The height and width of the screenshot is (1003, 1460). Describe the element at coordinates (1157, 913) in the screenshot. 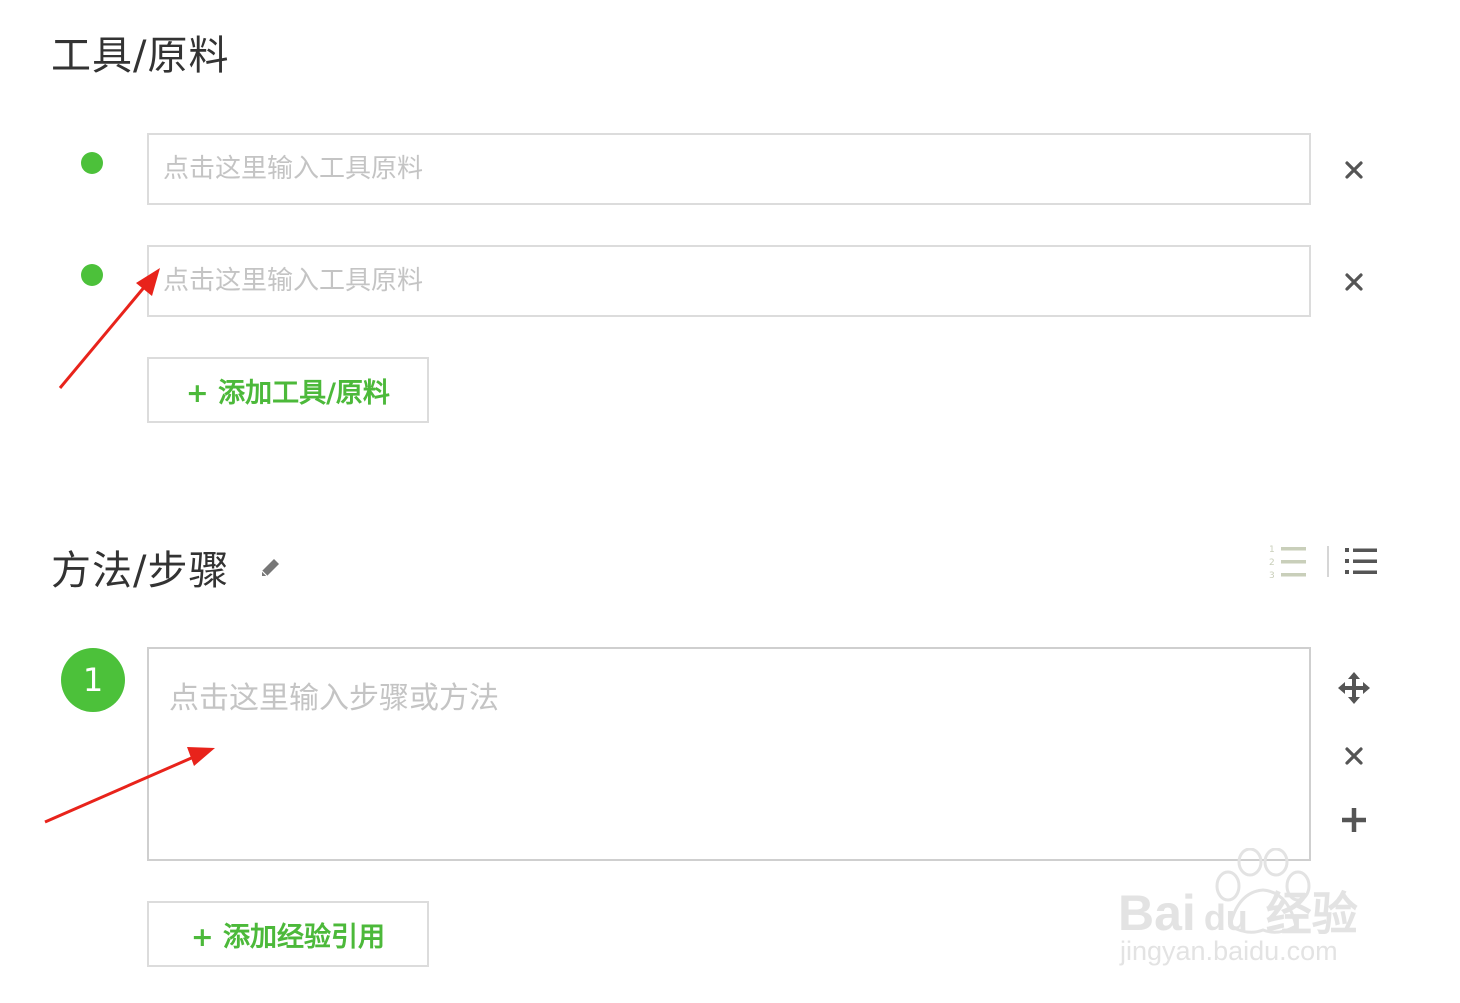

I see `watermark-brand-latin: Bai` at that location.